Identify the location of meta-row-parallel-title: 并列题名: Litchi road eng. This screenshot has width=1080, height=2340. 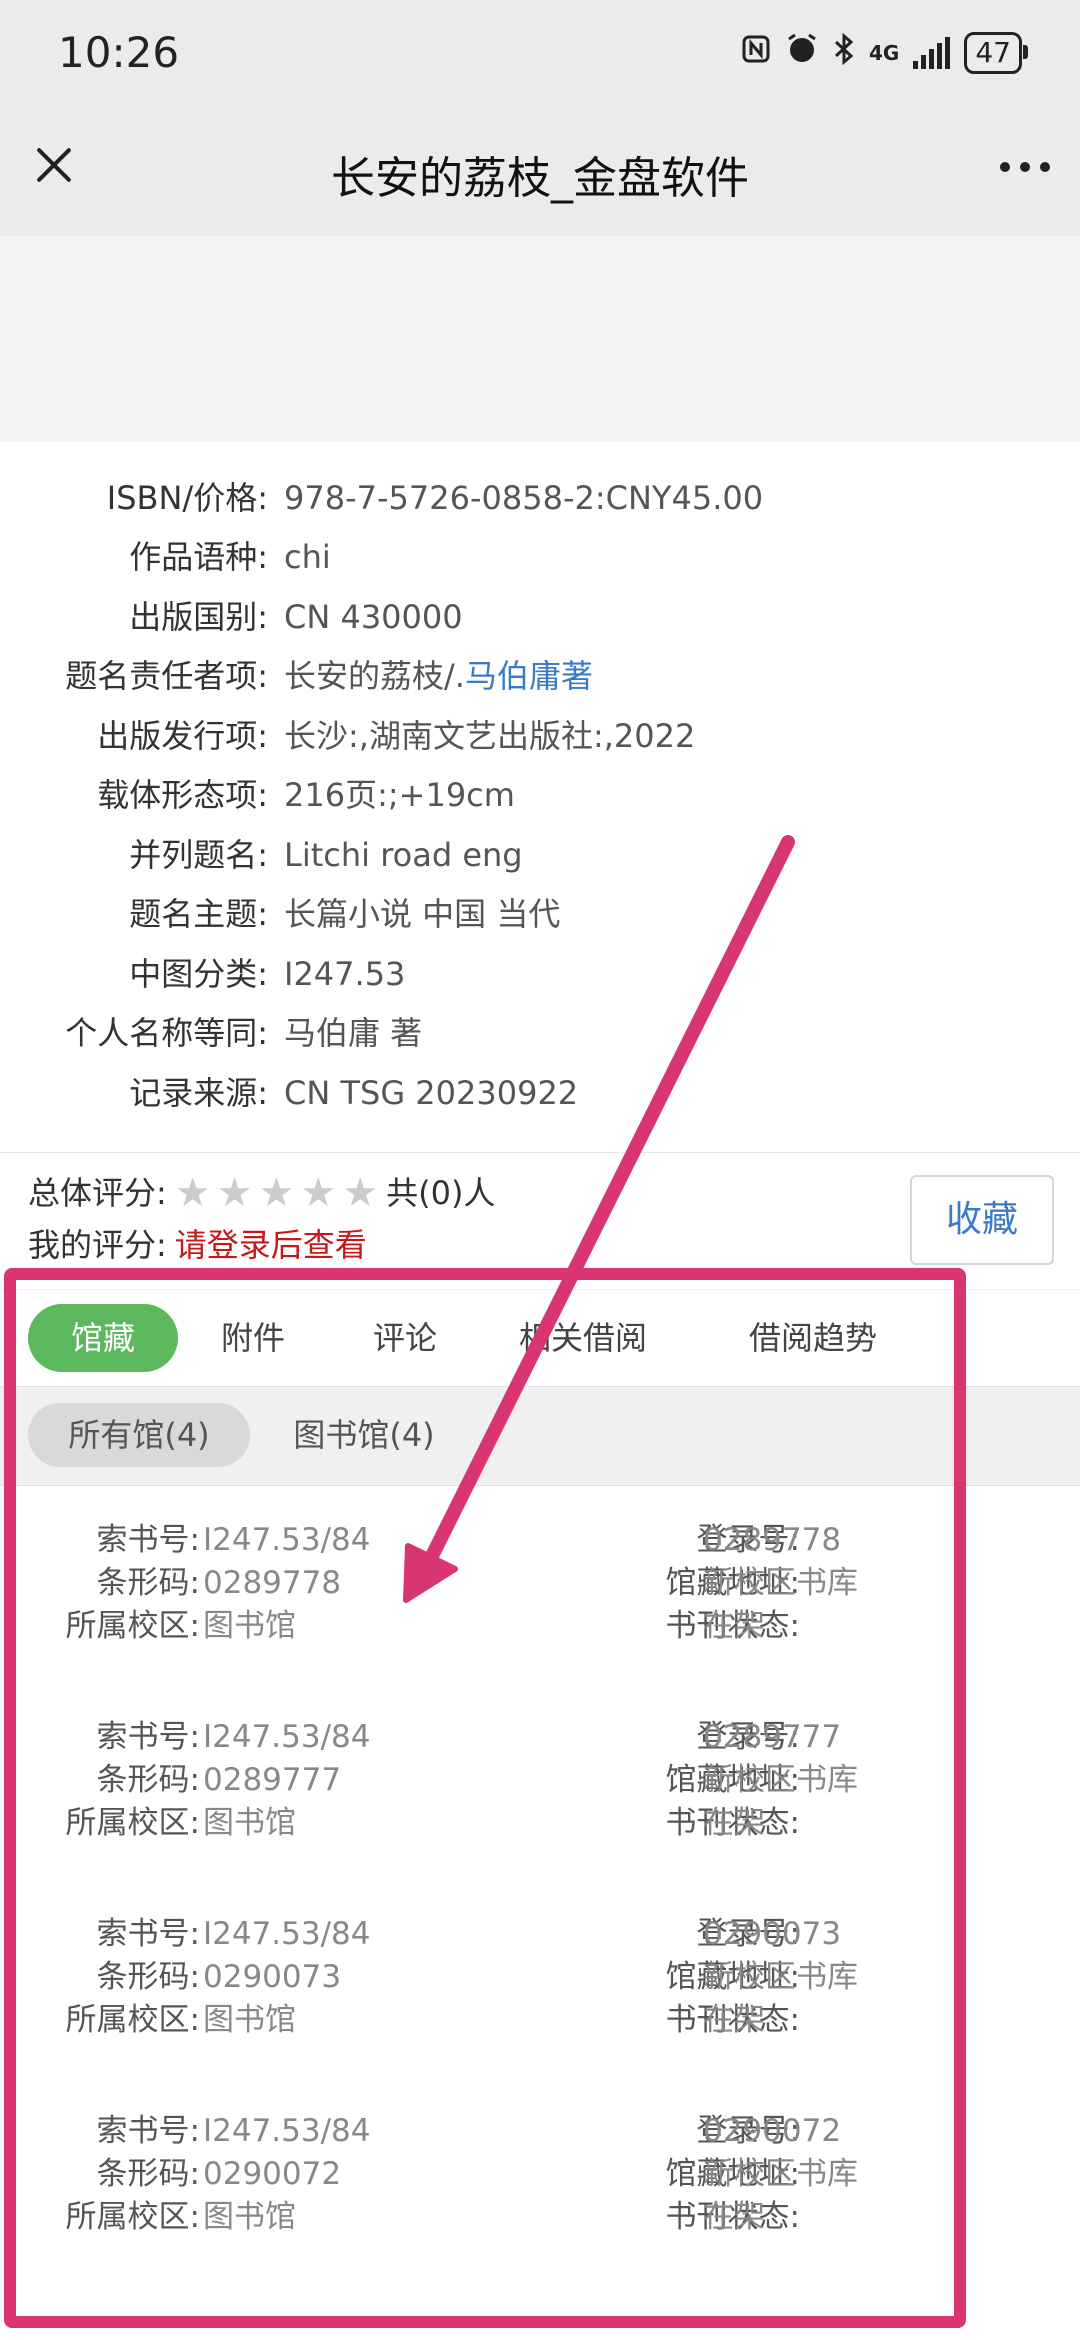
(540, 855).